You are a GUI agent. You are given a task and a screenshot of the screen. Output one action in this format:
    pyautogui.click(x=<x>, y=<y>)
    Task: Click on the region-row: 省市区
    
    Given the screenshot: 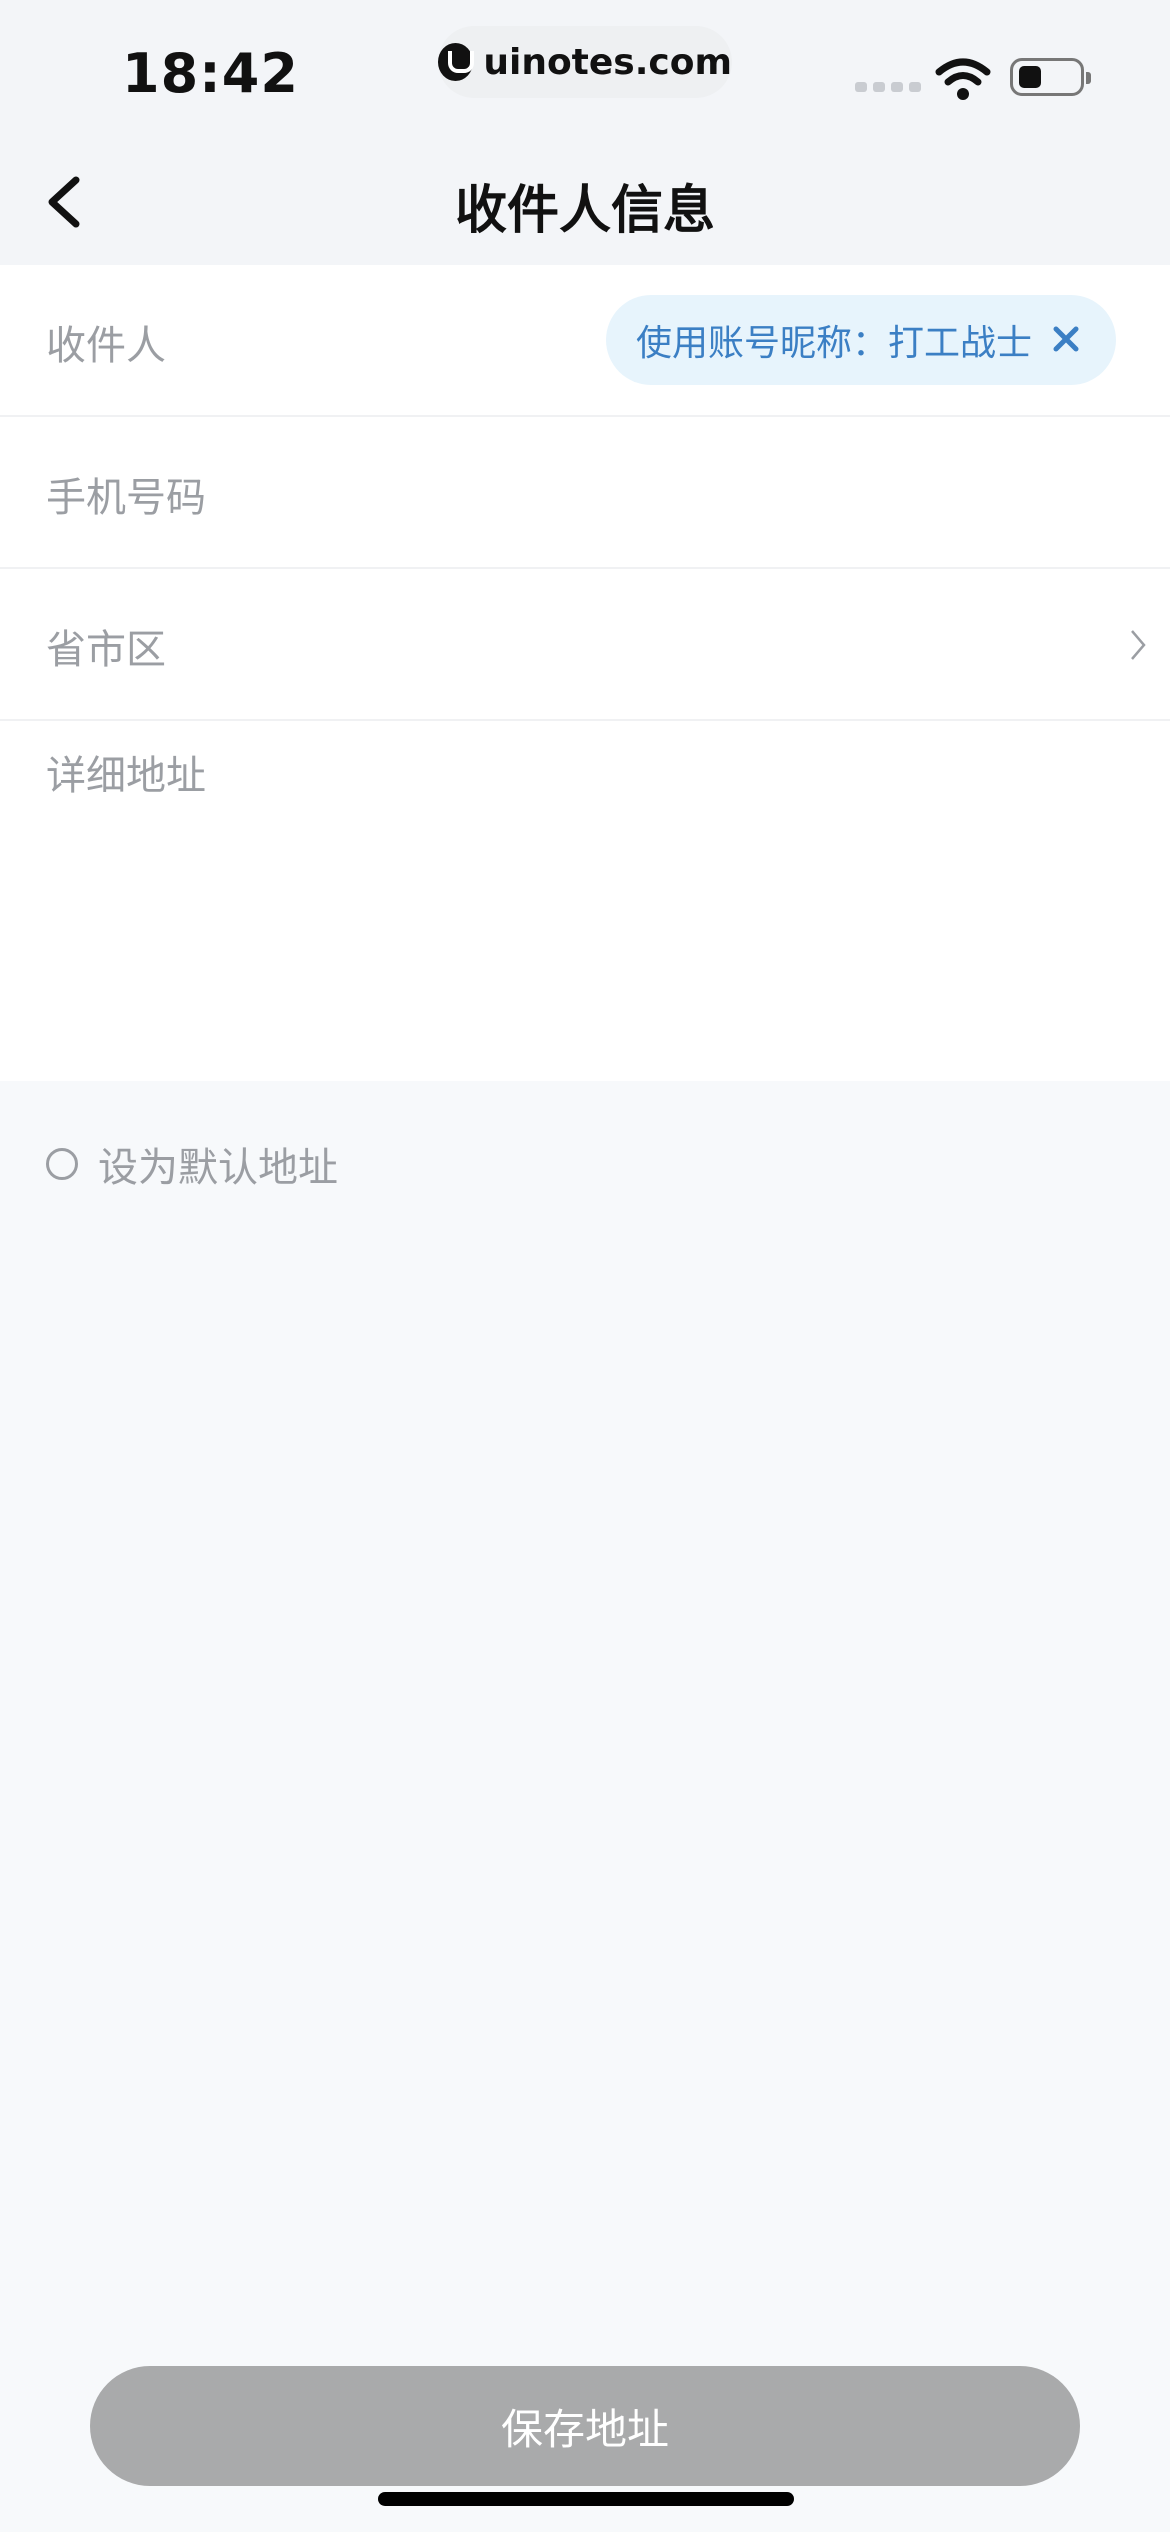 What is the action you would take?
    pyautogui.click(x=585, y=645)
    